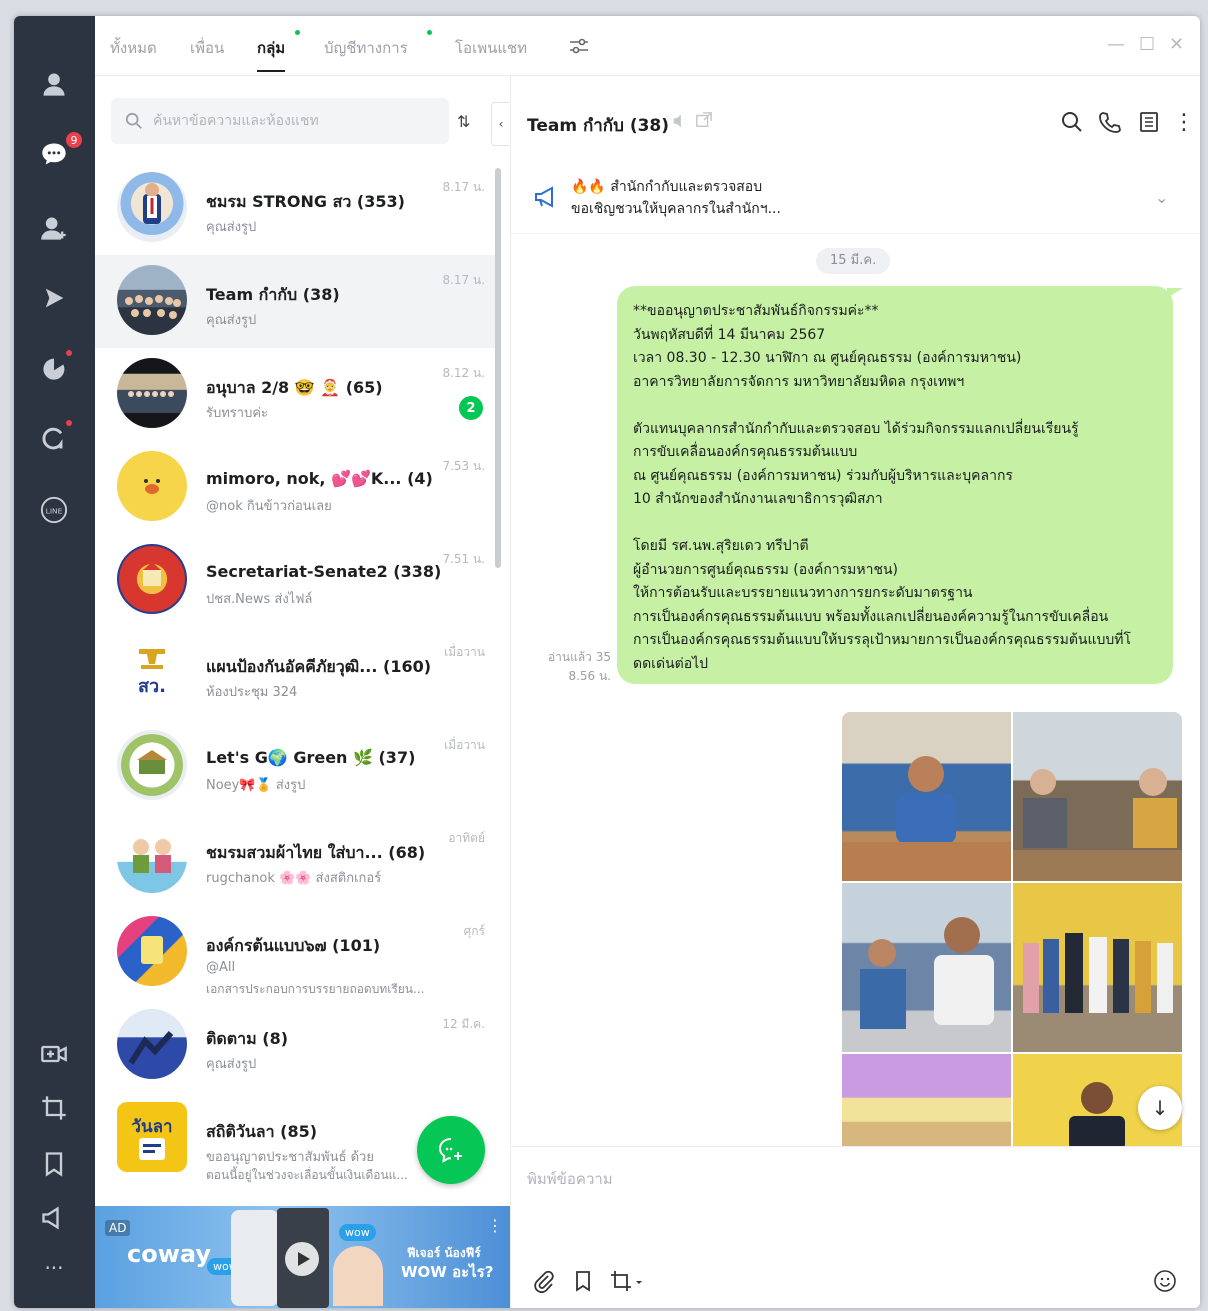  What do you see at coordinates (451, 1150) in the screenshot?
I see `new-chat-button` at bounding box center [451, 1150].